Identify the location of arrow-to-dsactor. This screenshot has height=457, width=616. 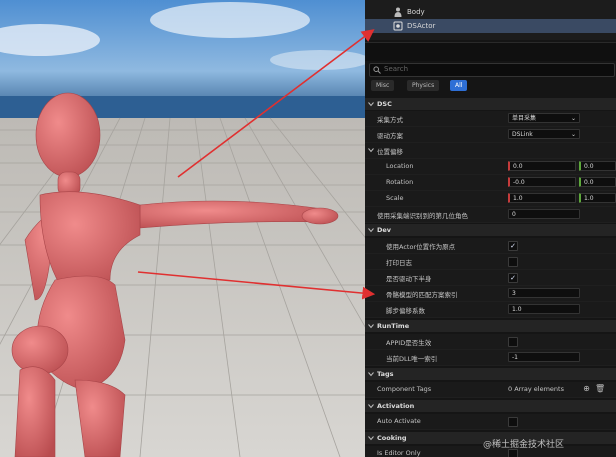
(276, 103).